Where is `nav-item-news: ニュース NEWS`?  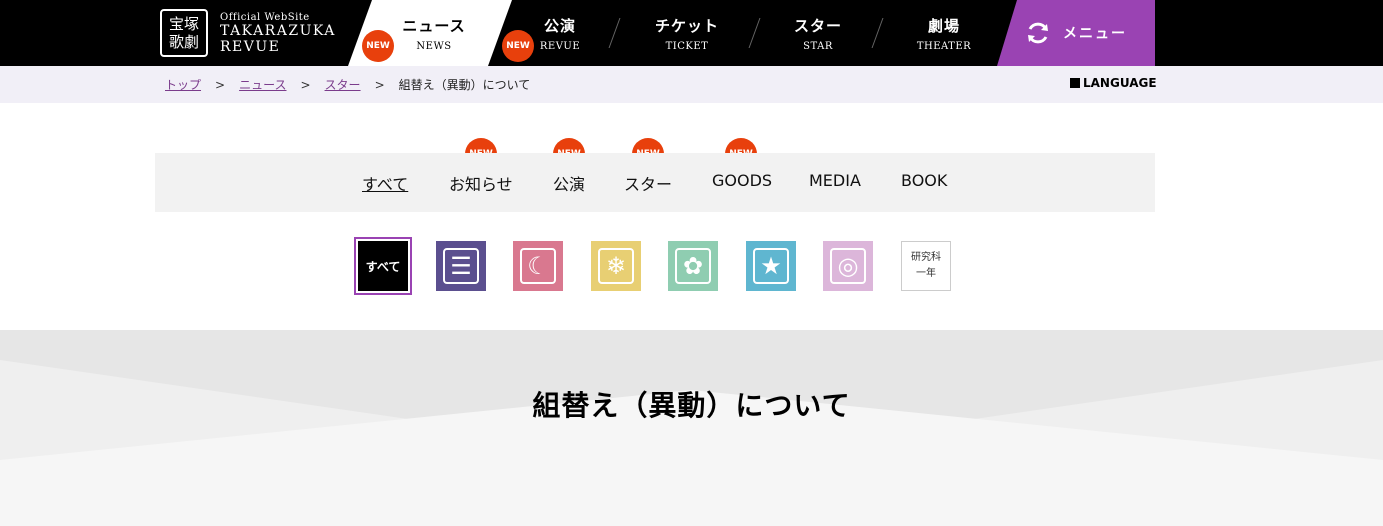 nav-item-news: ニュース NEWS is located at coordinates (434, 33).